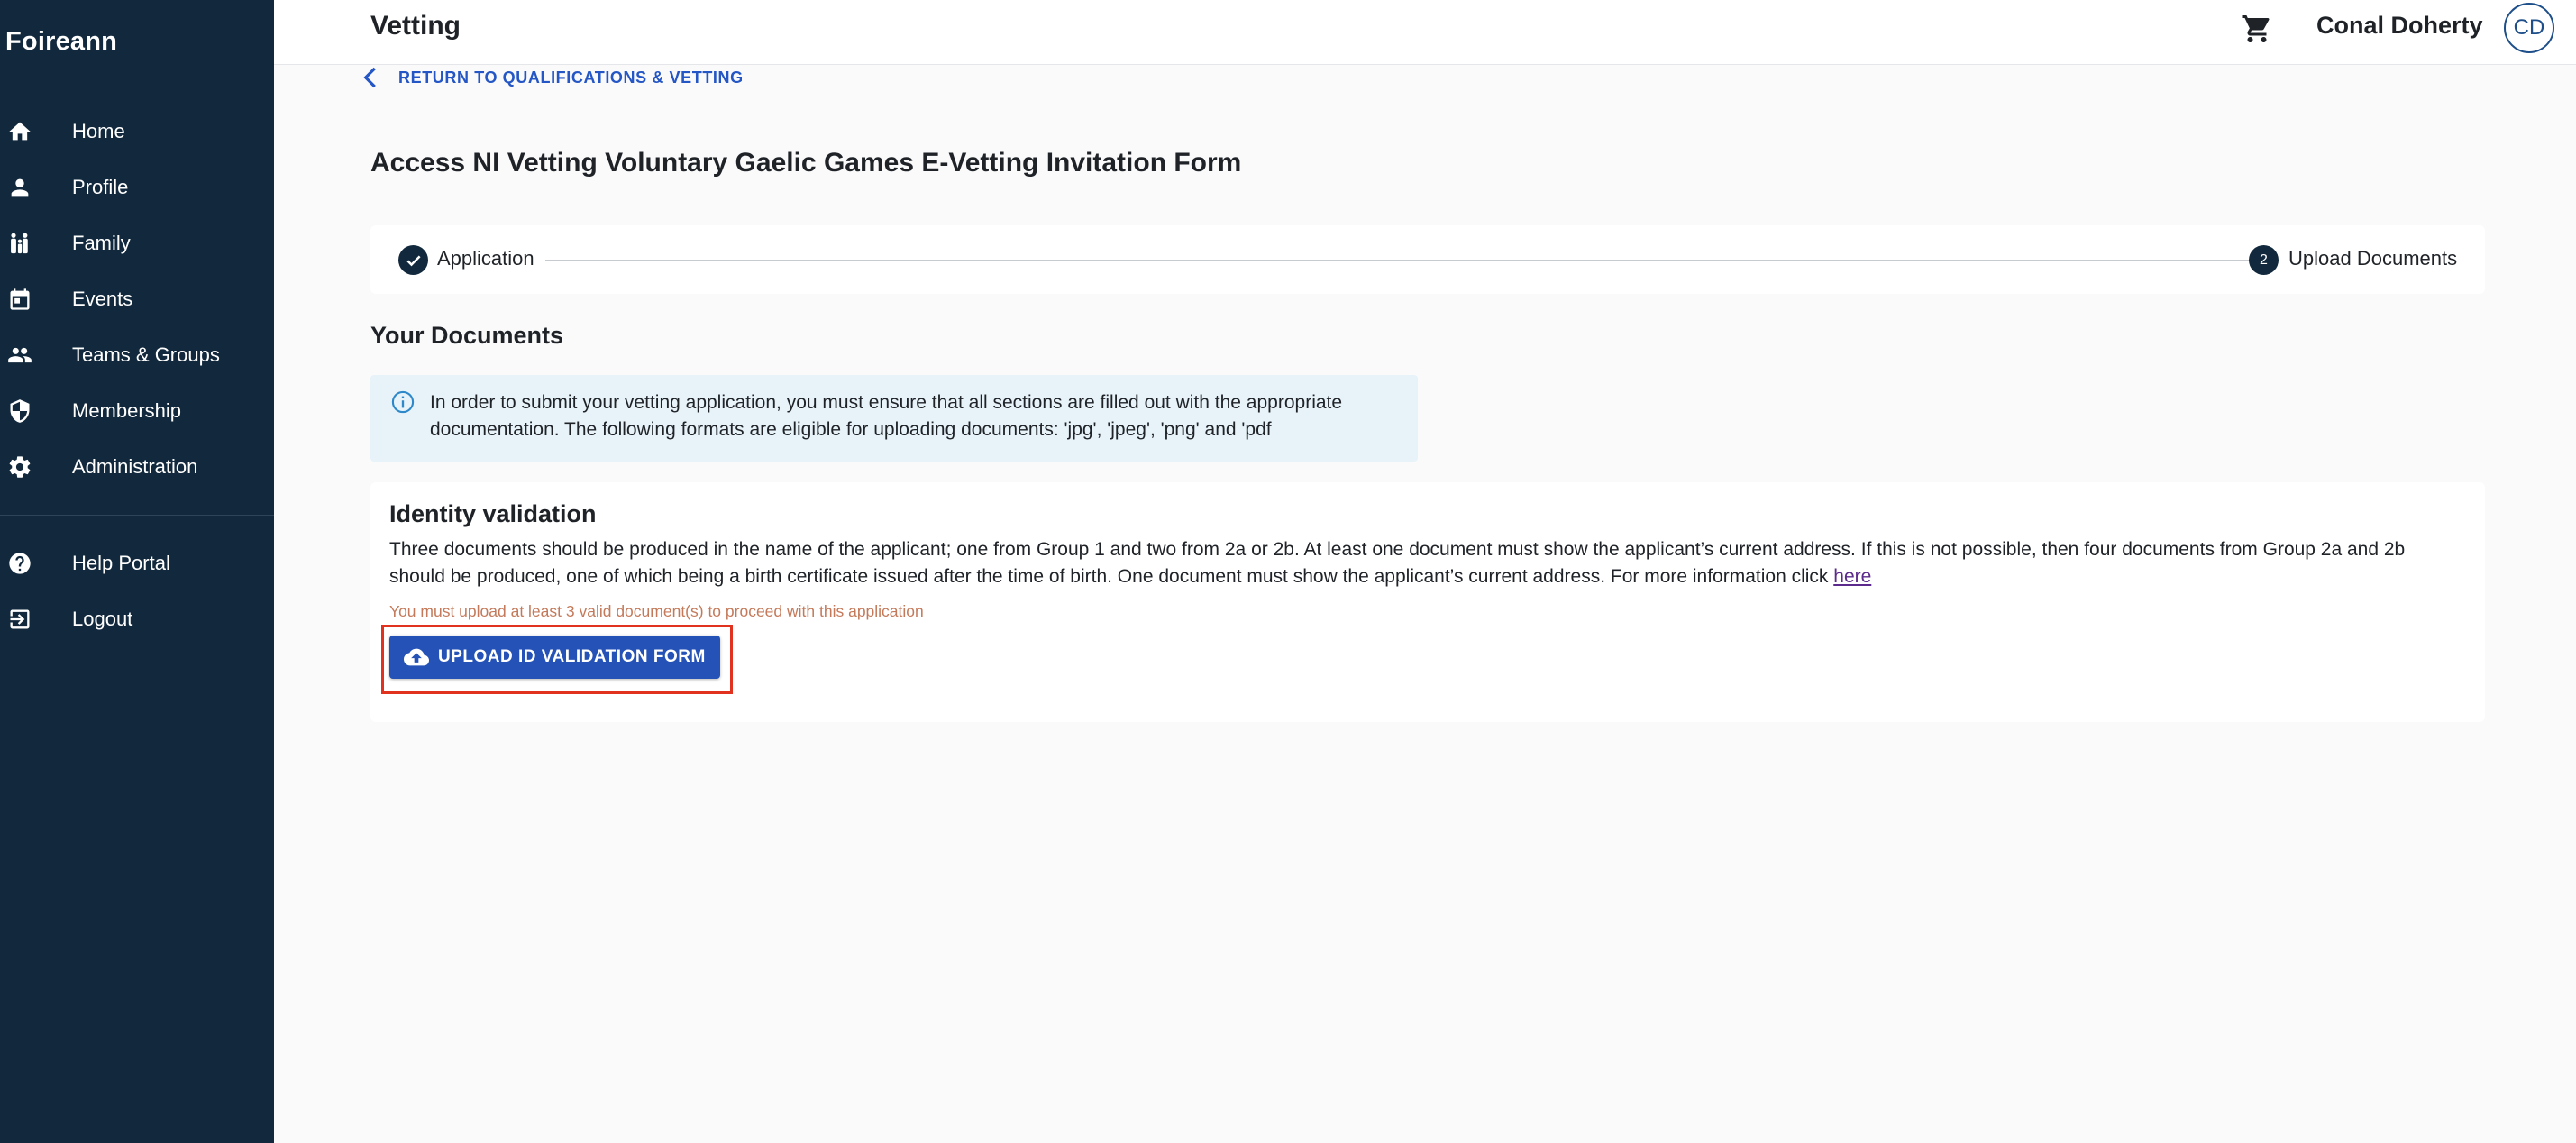 This screenshot has width=2576, height=1143. Describe the element at coordinates (98, 131) in the screenshot. I see `sidebar-item-label: Home` at that location.